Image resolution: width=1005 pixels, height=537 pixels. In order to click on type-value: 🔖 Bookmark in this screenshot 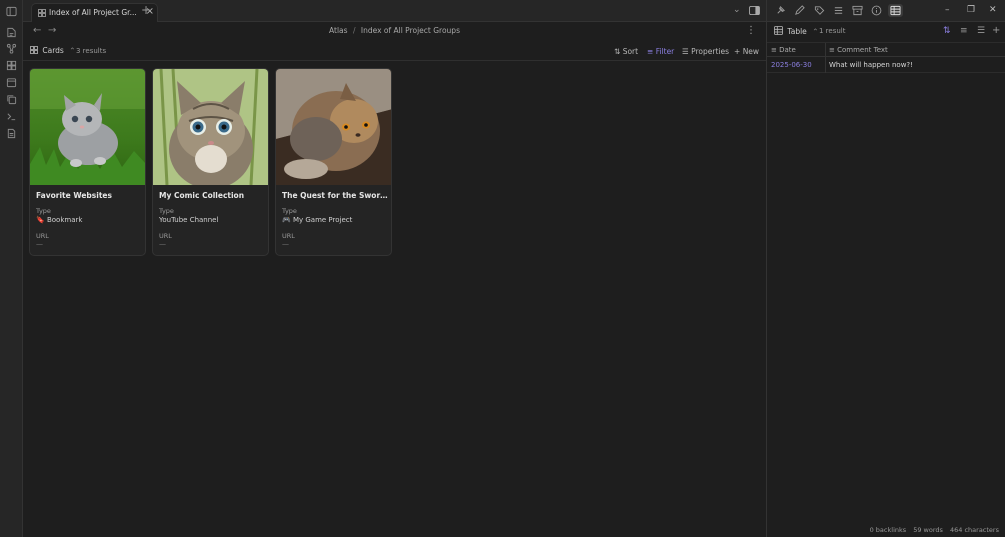, I will do `click(59, 220)`.